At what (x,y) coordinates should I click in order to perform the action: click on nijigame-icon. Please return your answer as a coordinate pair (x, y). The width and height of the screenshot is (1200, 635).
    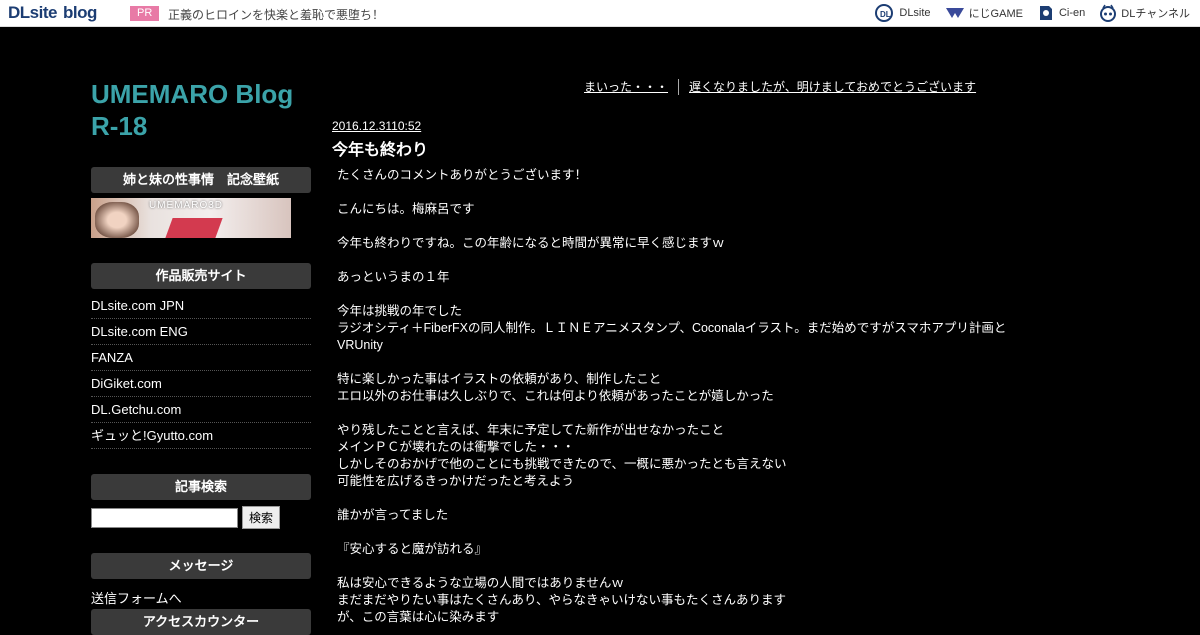
    Looking at the image, I should click on (954, 13).